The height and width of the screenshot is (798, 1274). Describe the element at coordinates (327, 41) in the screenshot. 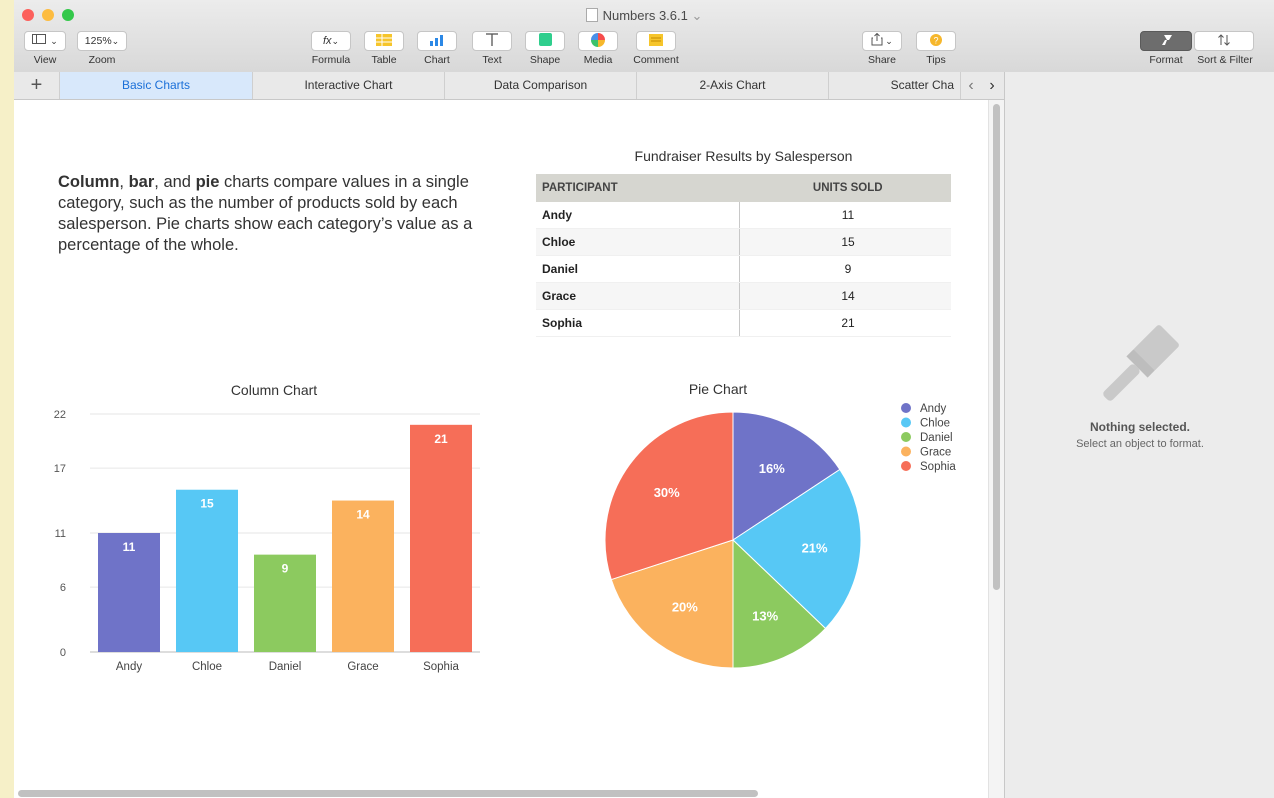

I see `formula-icon: fx` at that location.